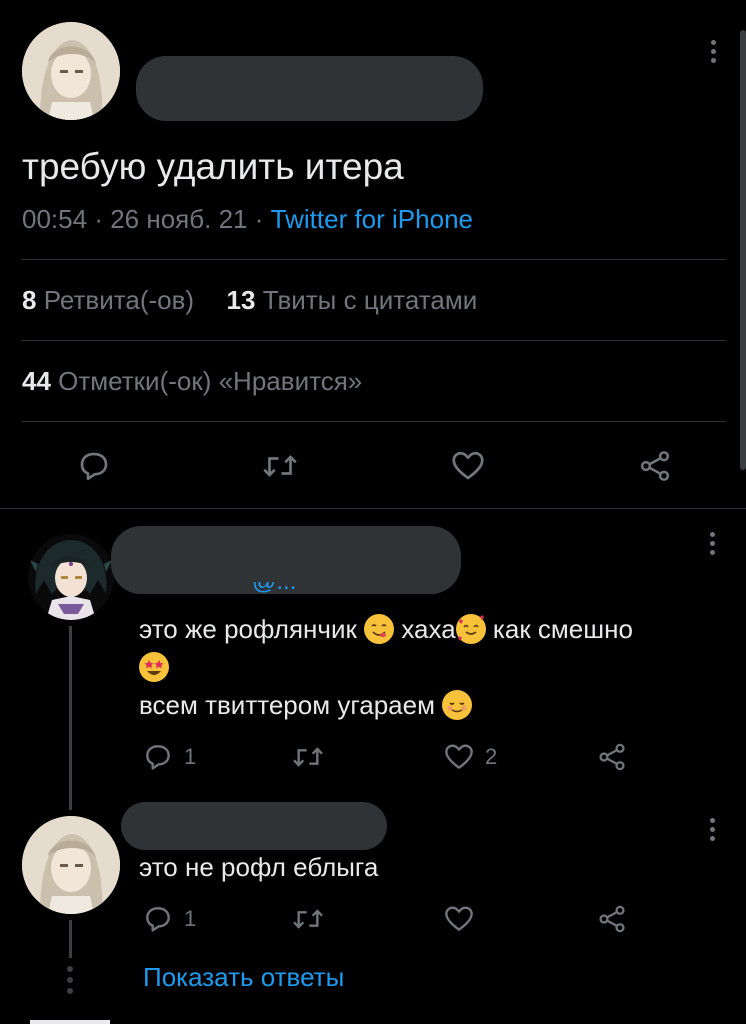 The image size is (746, 1024). What do you see at coordinates (372, 219) in the screenshot?
I see `tweet-source-link: Twitter for iPhone` at bounding box center [372, 219].